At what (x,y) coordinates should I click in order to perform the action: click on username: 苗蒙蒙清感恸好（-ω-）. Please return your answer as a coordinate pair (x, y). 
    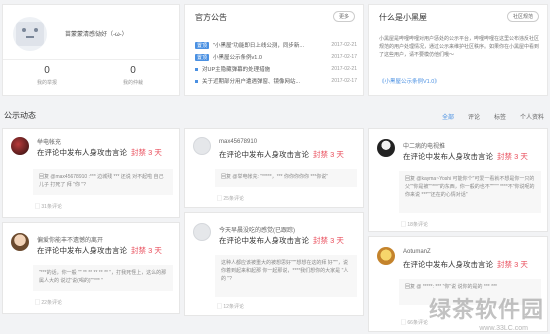
    Looking at the image, I should click on (96, 35).